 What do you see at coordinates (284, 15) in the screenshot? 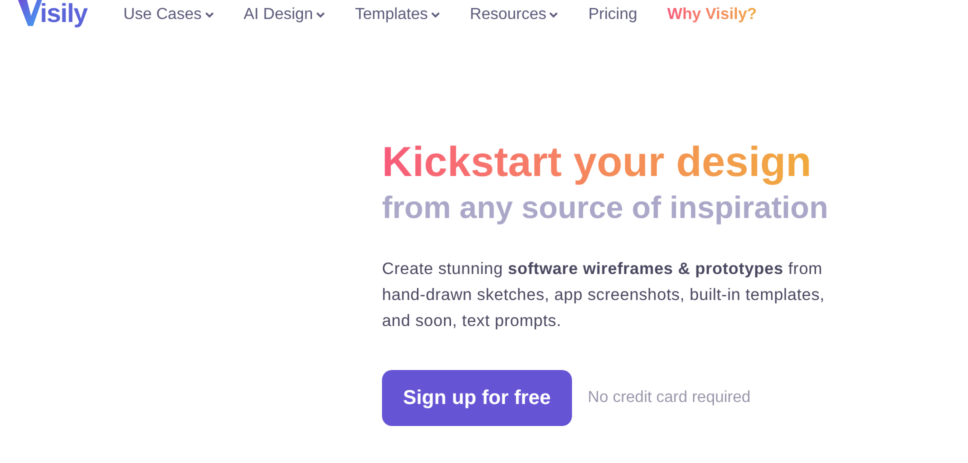
I see `nav-link: AI Design` at bounding box center [284, 15].